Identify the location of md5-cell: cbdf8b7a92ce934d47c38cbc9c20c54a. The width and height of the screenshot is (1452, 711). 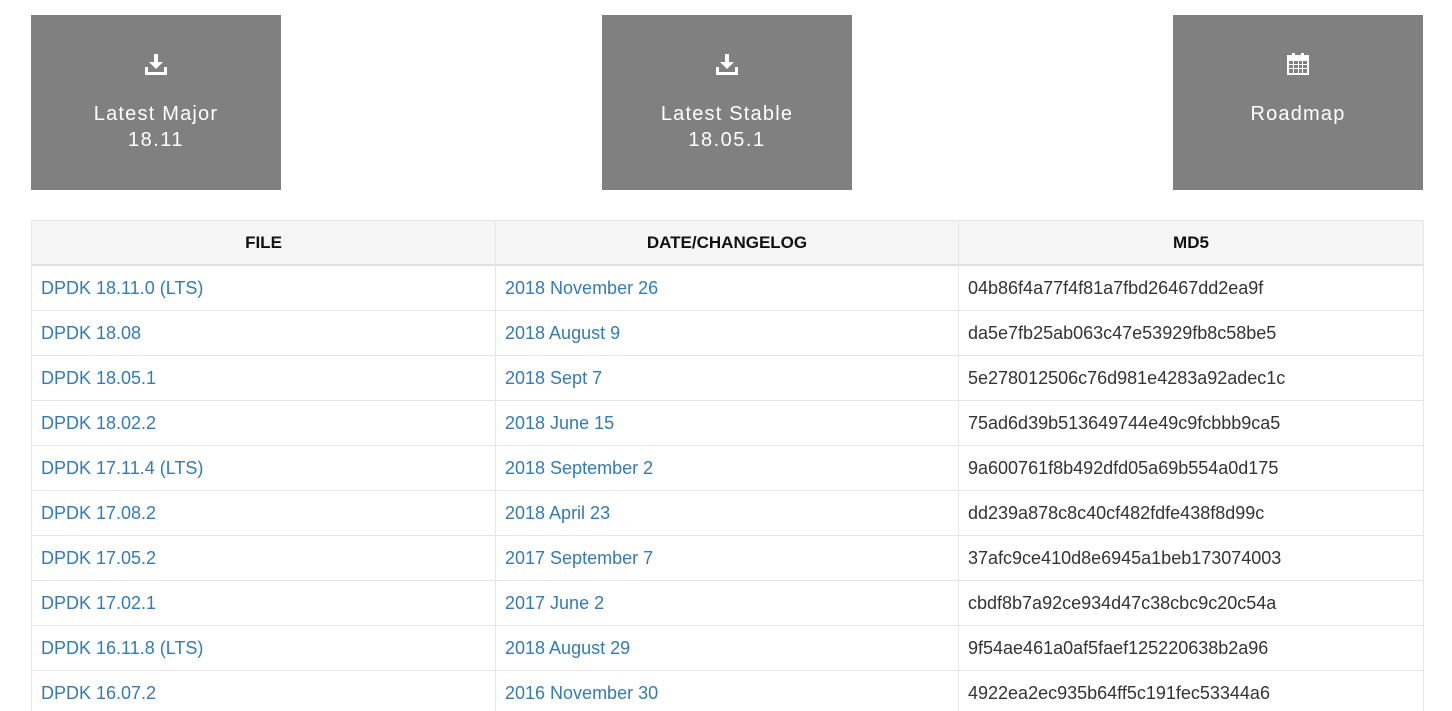
(1191, 603).